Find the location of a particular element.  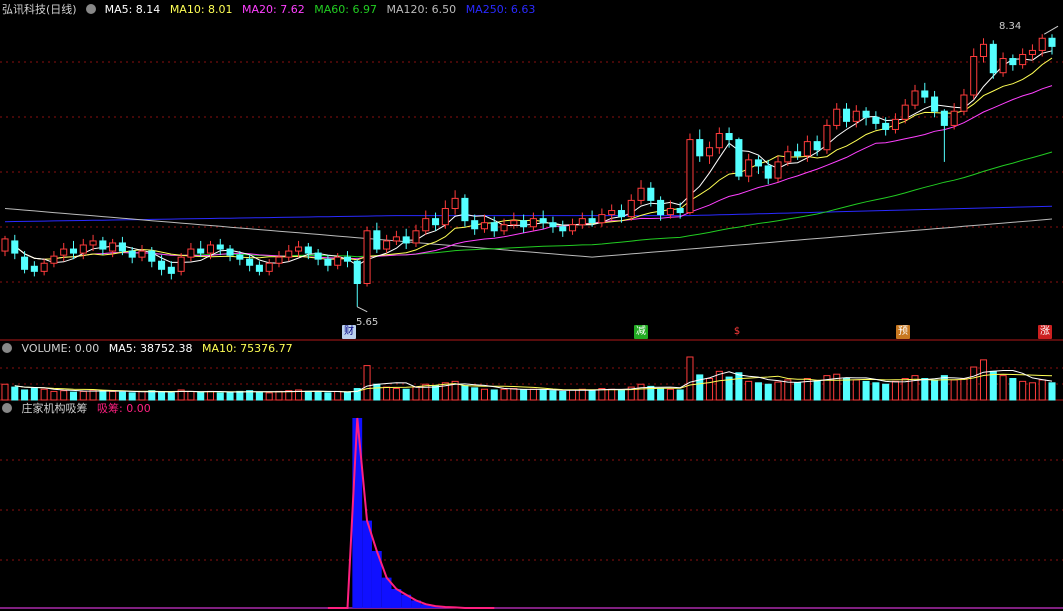

event-marker-dividend: $ is located at coordinates (737, 332).